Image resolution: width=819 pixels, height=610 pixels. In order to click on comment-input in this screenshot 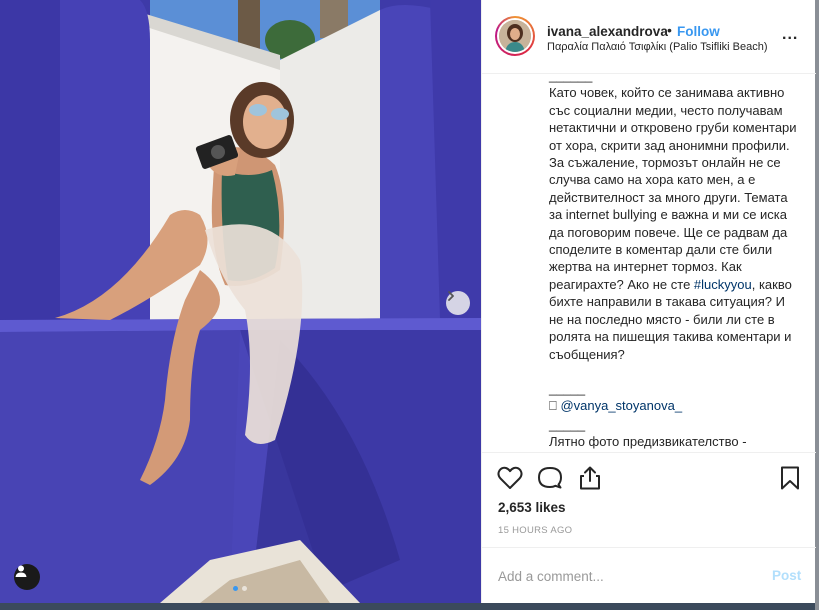, I will do `click(628, 576)`.